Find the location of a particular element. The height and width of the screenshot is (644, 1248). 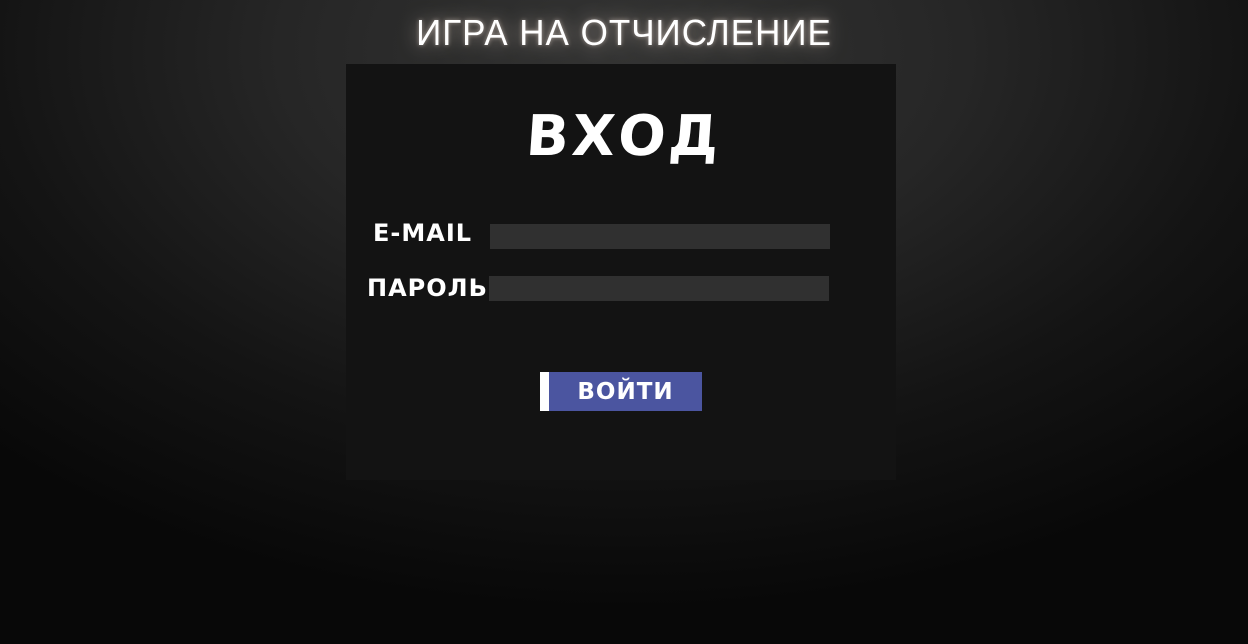

email-input is located at coordinates (660, 236).